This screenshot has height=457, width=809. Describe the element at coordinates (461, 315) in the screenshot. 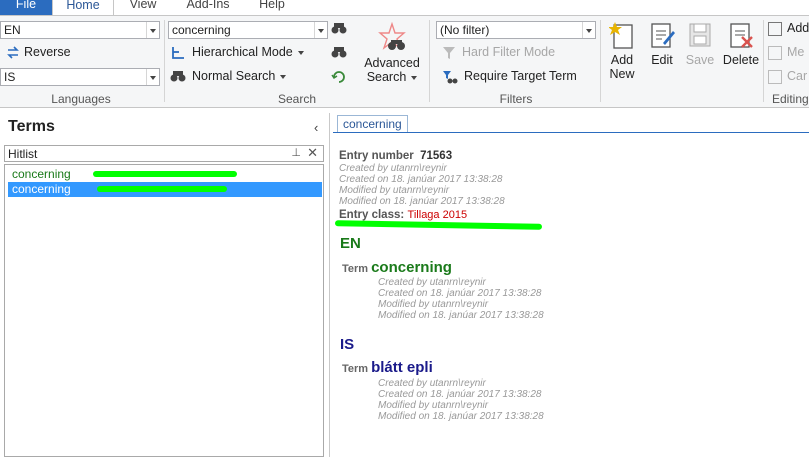

I see `en-modified-on: Modified on 18. janúar 2017 13:38:28` at that location.